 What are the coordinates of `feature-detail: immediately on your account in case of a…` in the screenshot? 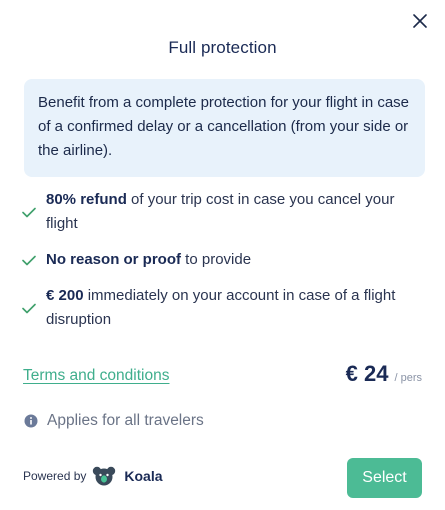 It's located at (221, 307).